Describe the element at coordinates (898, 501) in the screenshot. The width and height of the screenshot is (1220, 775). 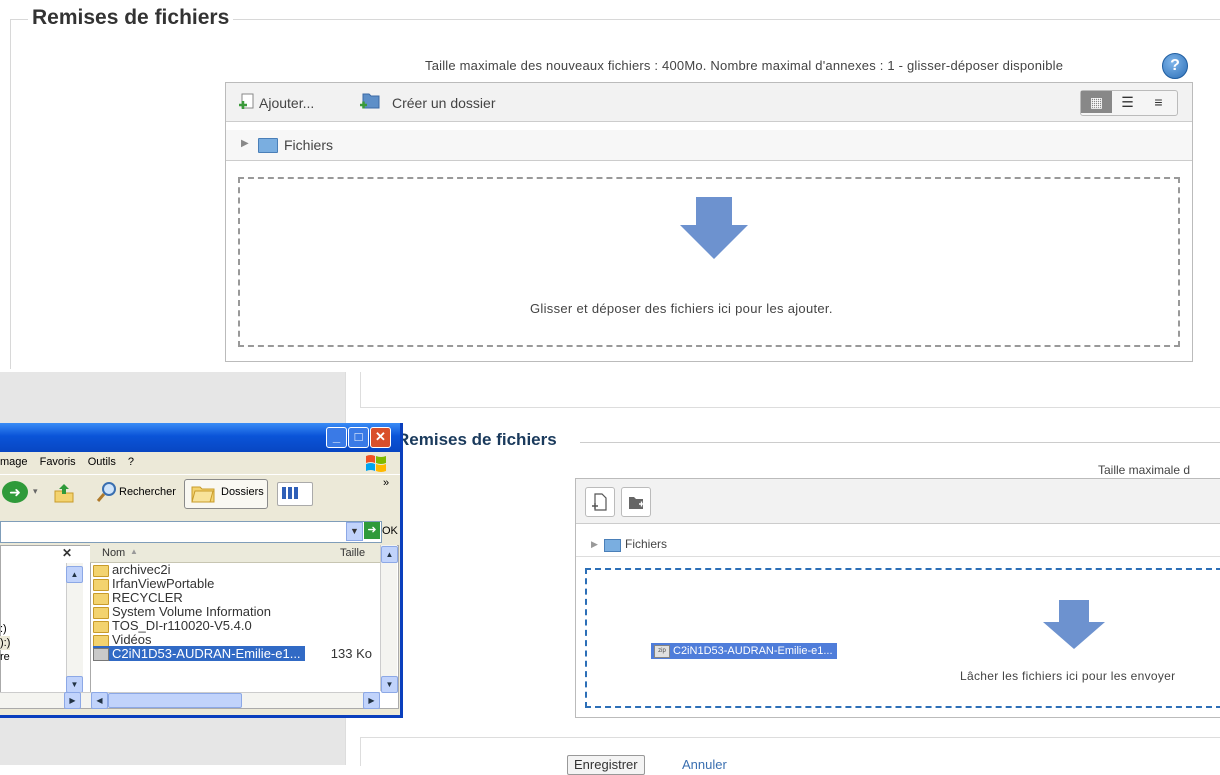
I see `filepicker-toolbar-bottom` at that location.